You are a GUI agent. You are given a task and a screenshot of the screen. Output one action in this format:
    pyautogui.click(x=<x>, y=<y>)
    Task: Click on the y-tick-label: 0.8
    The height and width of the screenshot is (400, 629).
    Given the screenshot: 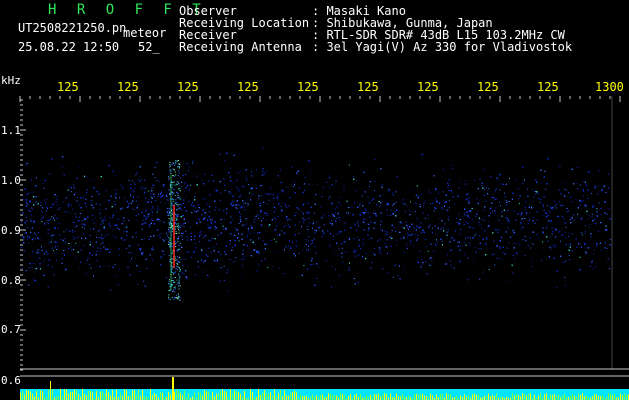 What is the action you would take?
    pyautogui.click(x=11, y=280)
    